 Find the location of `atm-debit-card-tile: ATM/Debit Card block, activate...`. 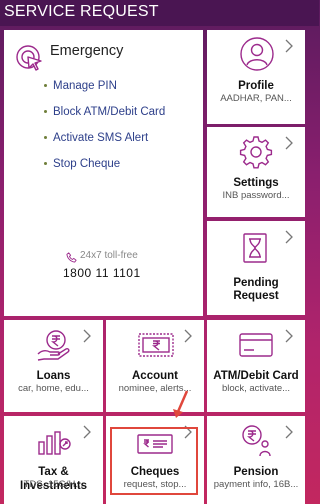

atm-debit-card-tile: ATM/Debit Card block, activate... is located at coordinates (256, 366).